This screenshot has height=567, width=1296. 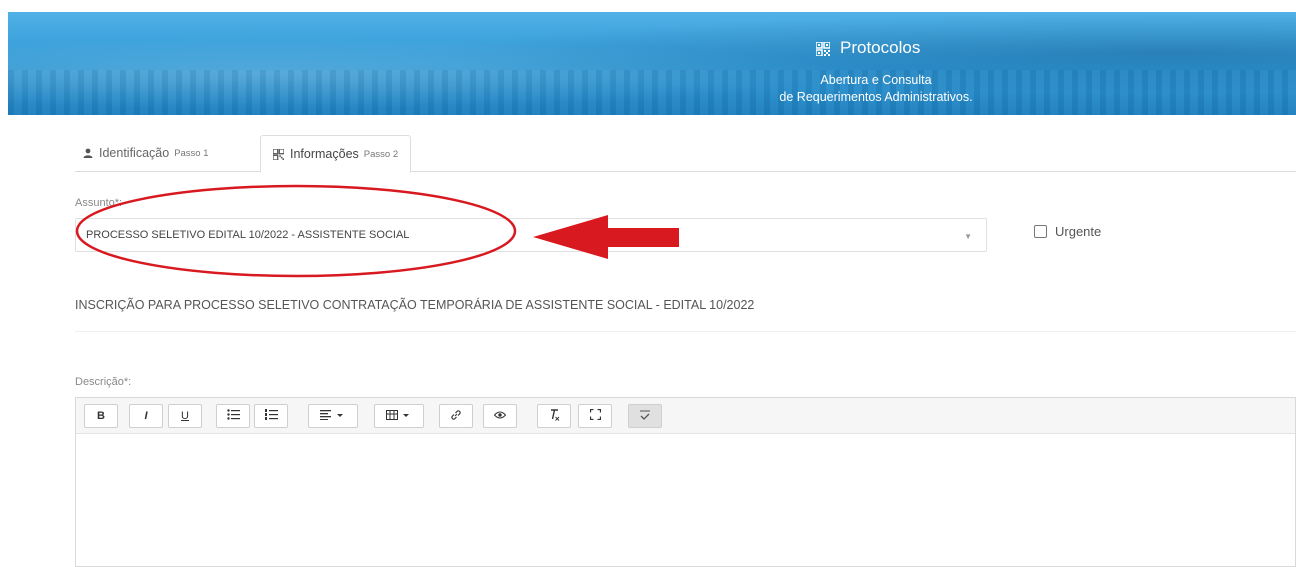 What do you see at coordinates (381, 154) in the screenshot?
I see `tab-informacoes-step: Passo 2` at bounding box center [381, 154].